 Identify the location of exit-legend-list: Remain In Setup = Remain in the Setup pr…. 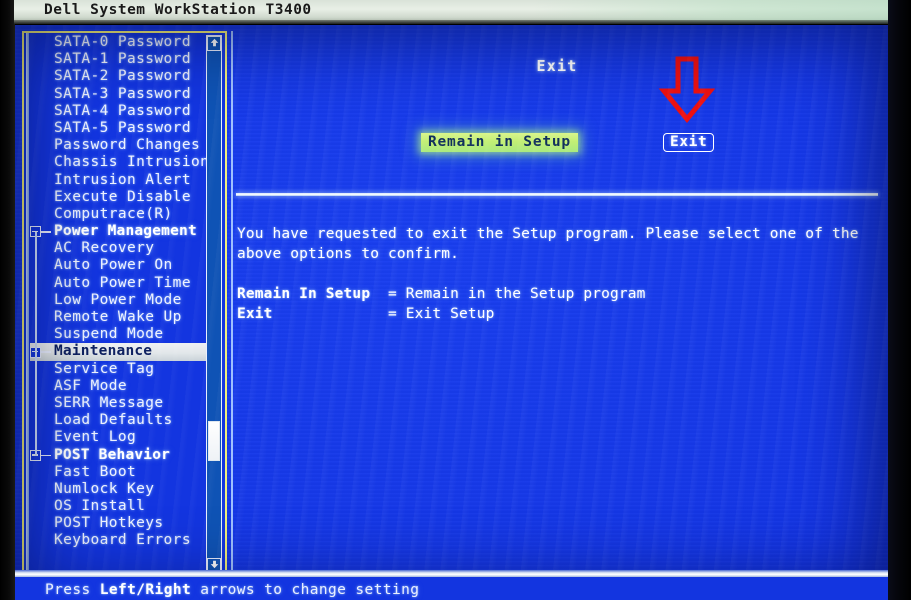
(560, 304).